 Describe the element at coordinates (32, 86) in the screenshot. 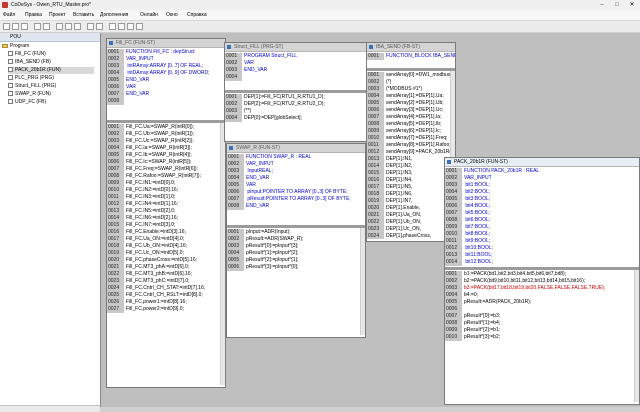

I see `tree-item-struct-fill: Struct_FILL (PRG)` at that location.